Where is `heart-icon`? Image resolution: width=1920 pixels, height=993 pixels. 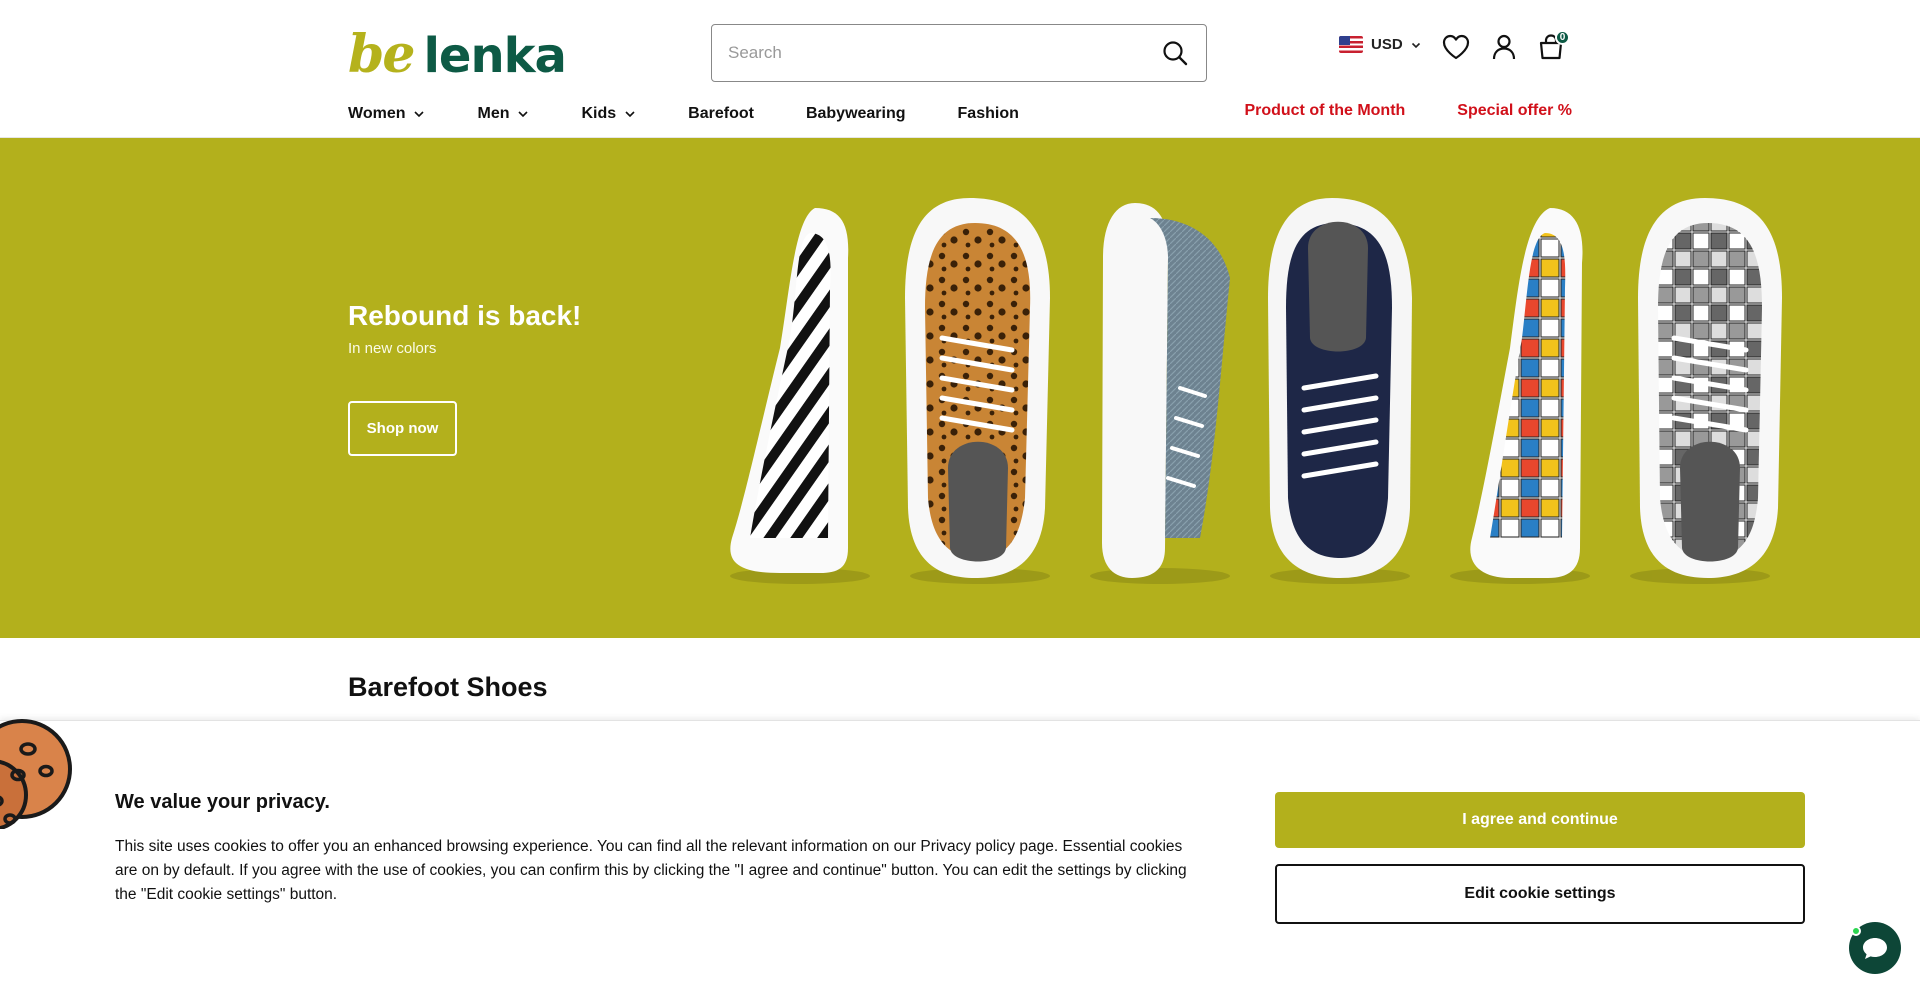
heart-icon is located at coordinates (1456, 47).